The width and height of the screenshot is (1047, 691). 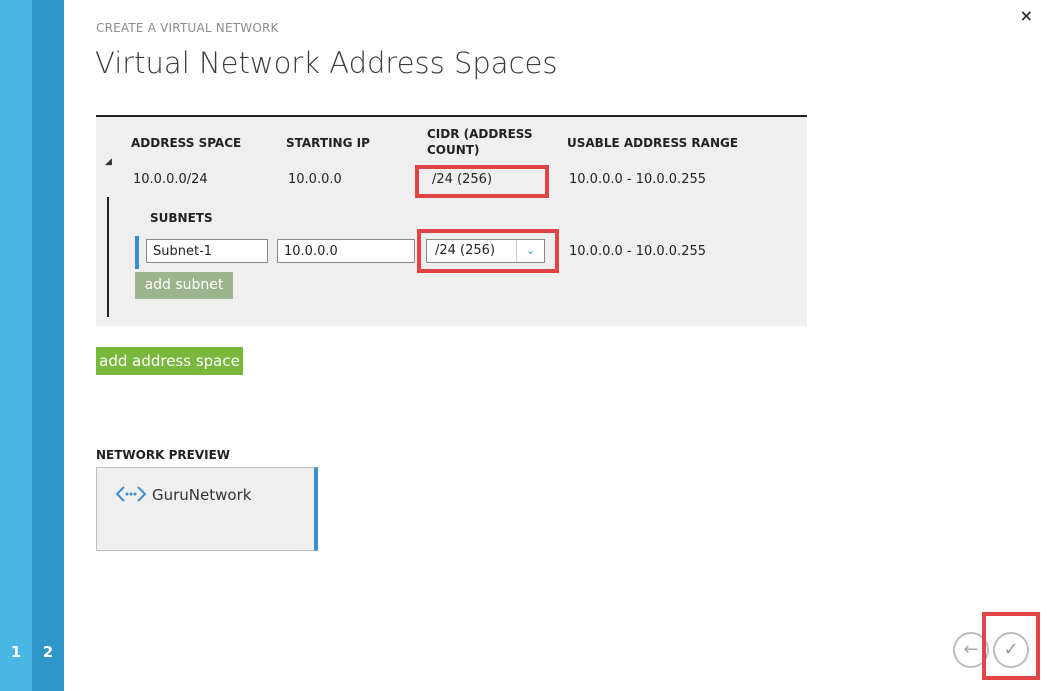 What do you see at coordinates (328, 143) in the screenshot?
I see `header-starting-ip: STARTING IP` at bounding box center [328, 143].